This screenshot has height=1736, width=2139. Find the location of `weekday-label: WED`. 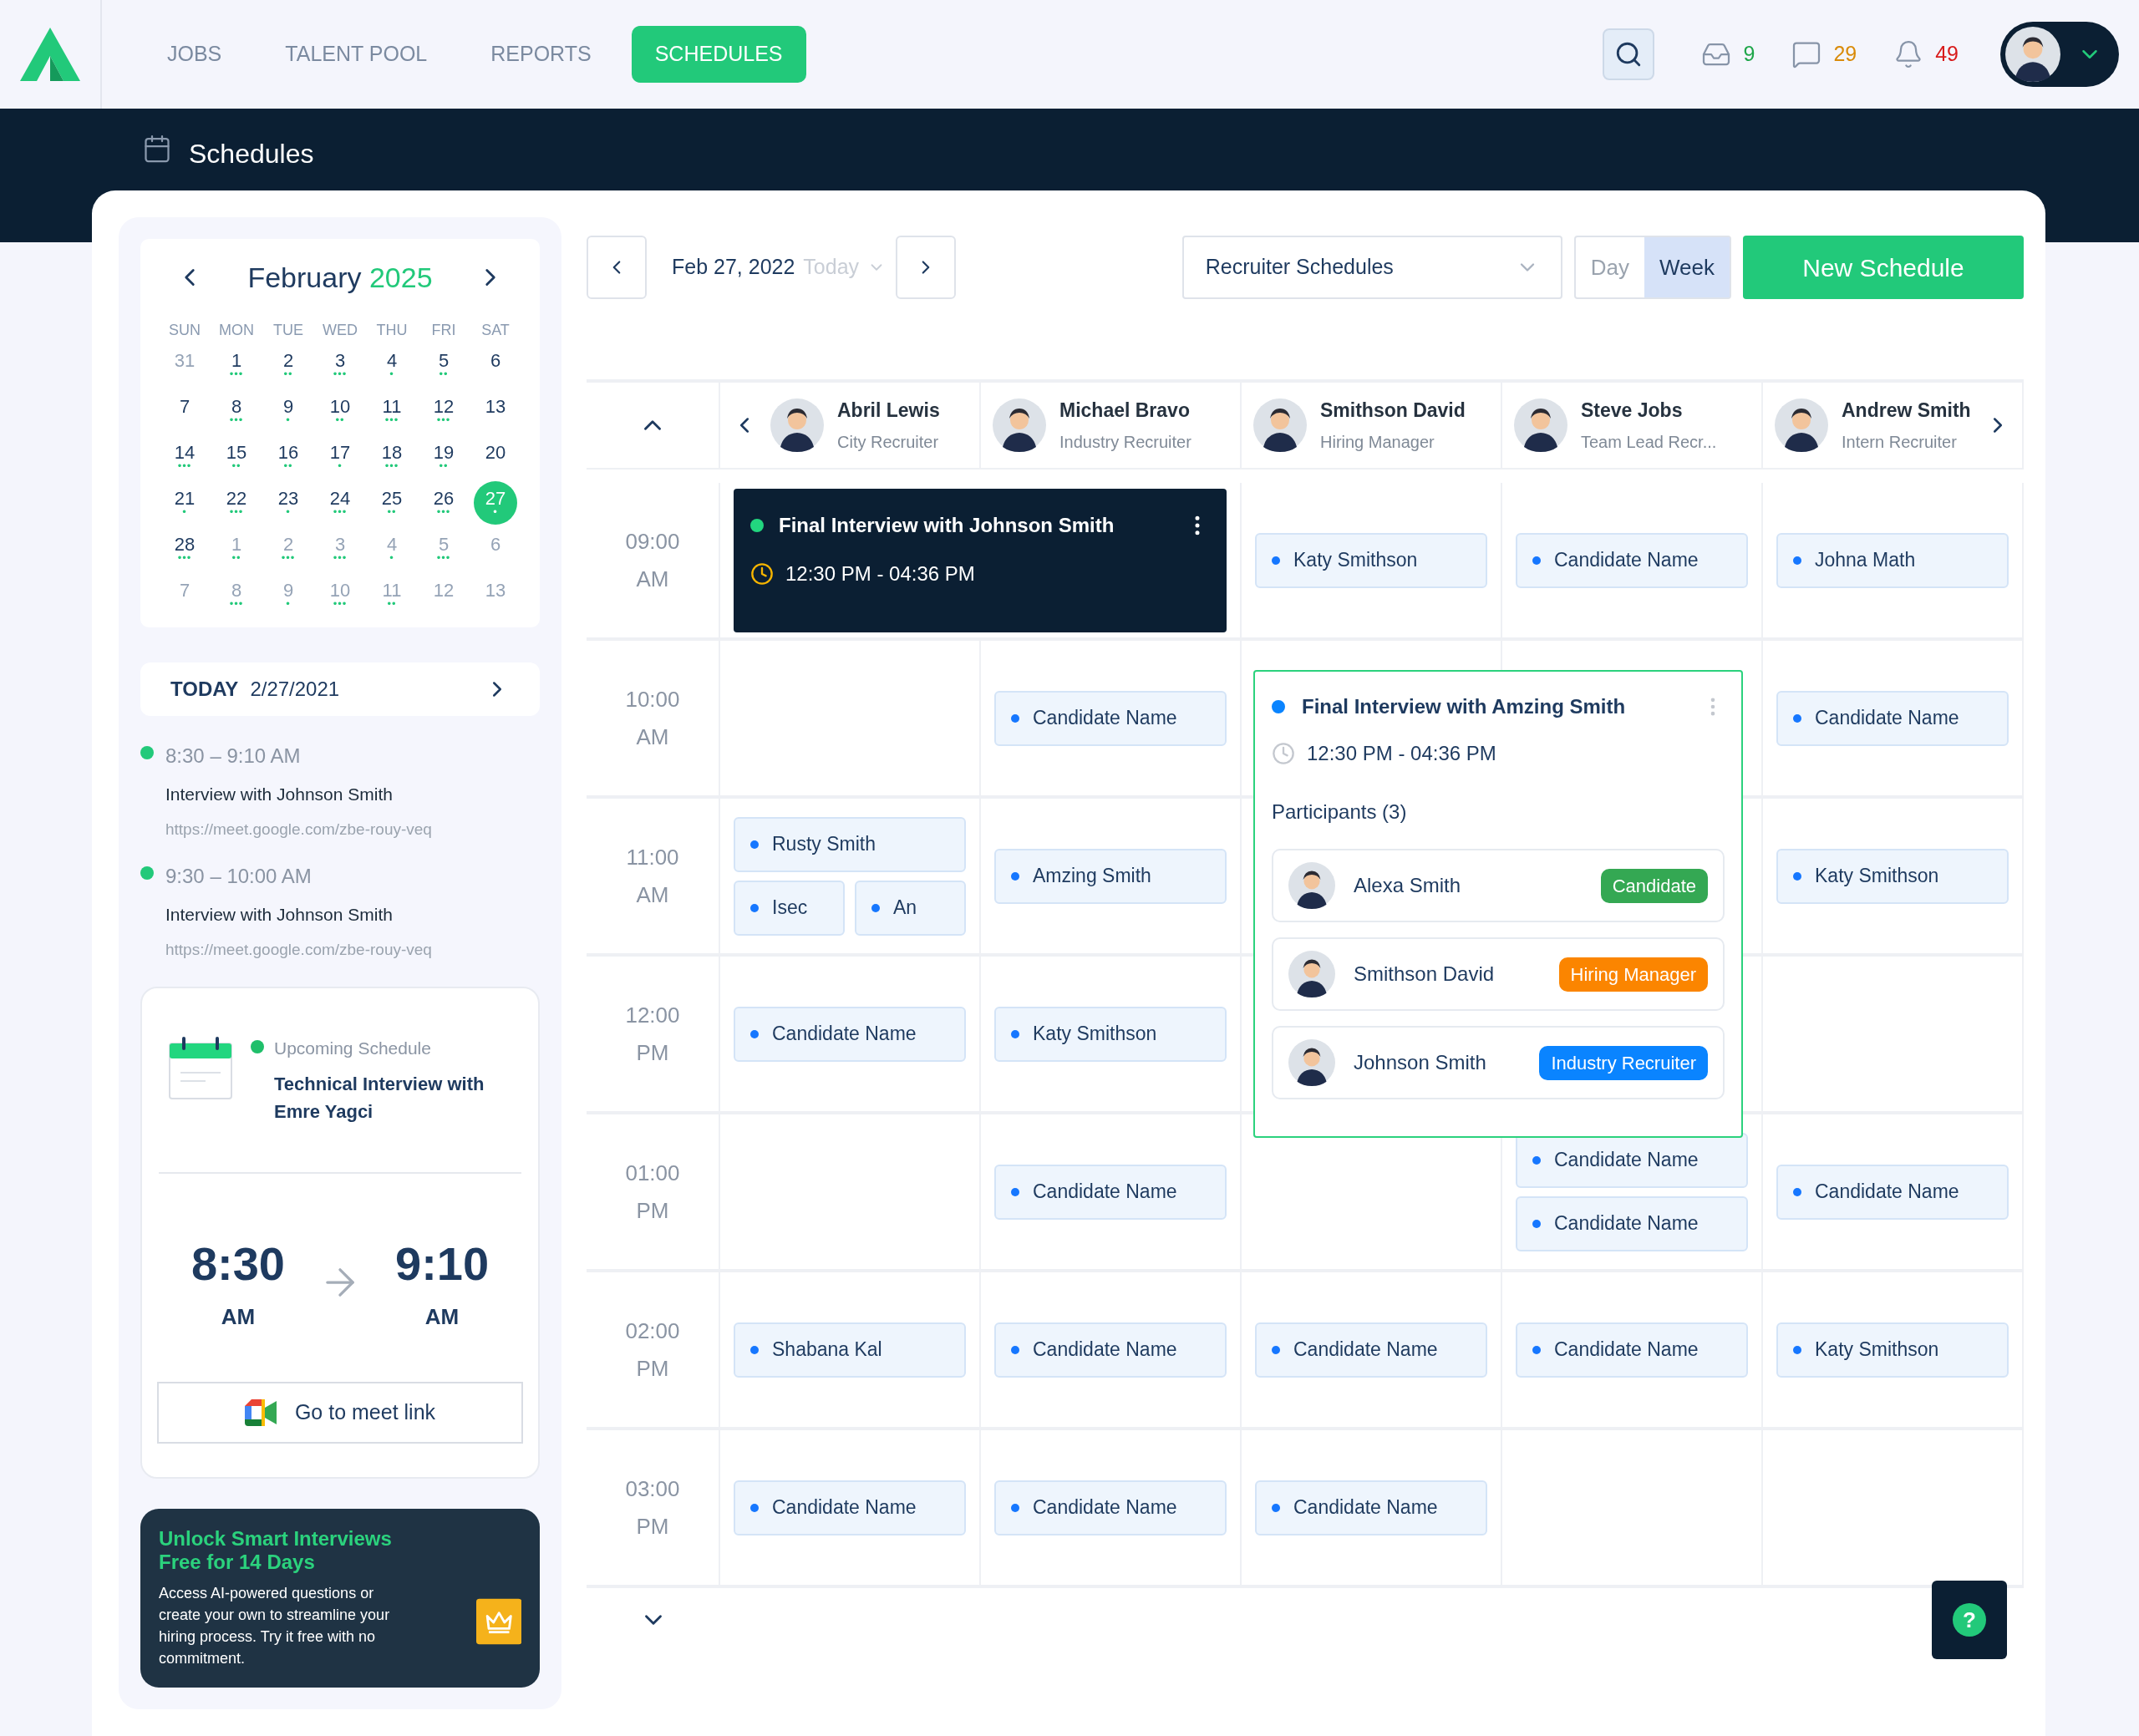

weekday-label: WED is located at coordinates (340, 330).